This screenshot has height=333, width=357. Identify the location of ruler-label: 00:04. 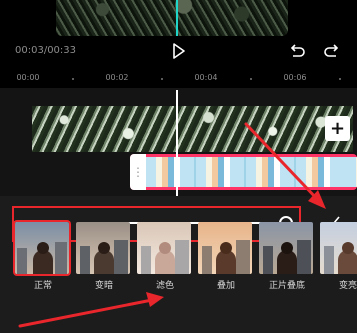
(206, 77).